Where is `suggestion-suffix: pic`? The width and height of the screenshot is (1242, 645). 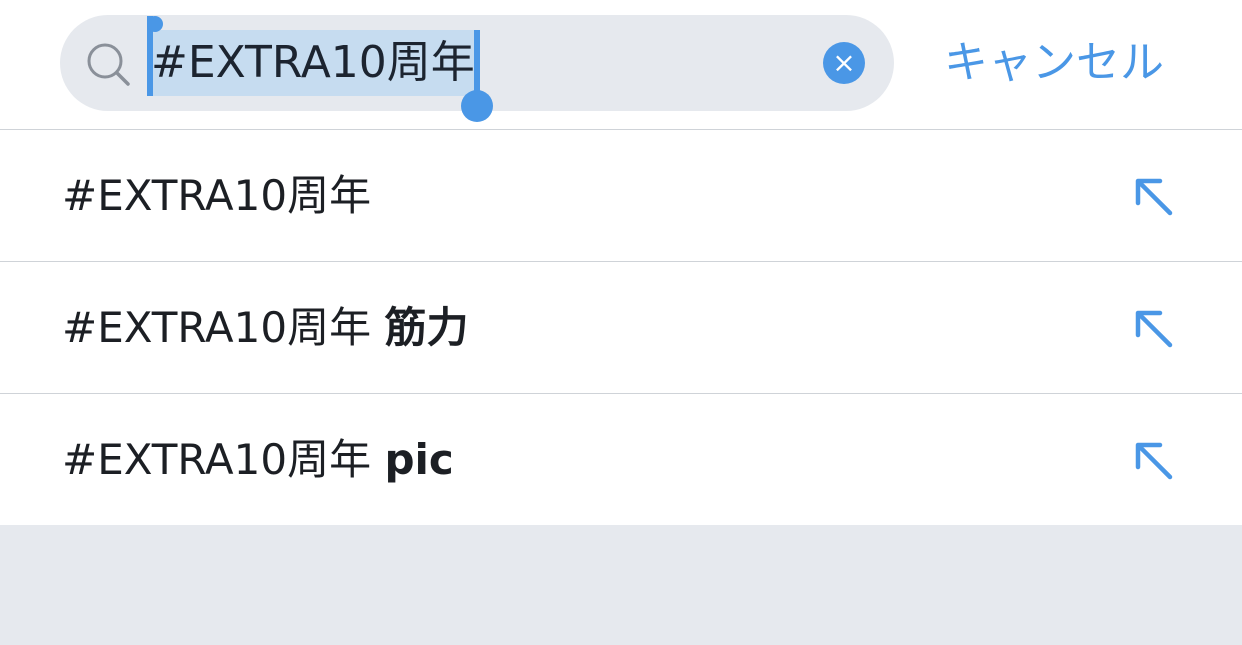
suggestion-suffix: pic is located at coordinates (419, 459).